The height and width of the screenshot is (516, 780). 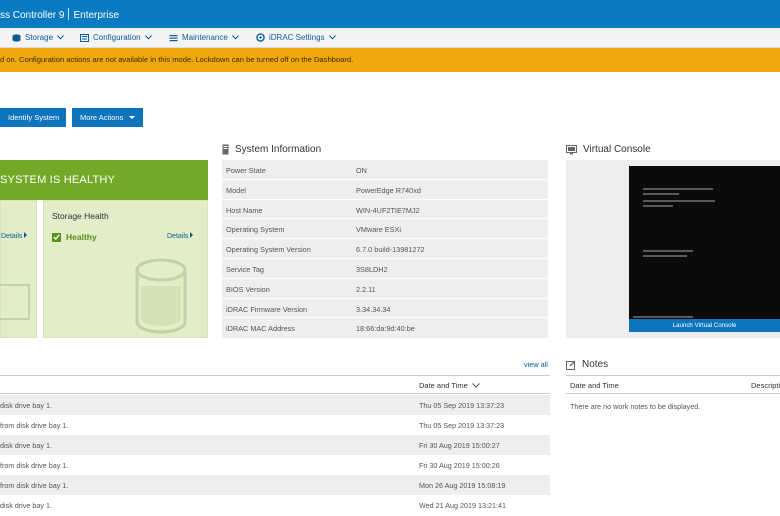 I want to click on identify-system-button: Identify System, so click(x=33, y=117).